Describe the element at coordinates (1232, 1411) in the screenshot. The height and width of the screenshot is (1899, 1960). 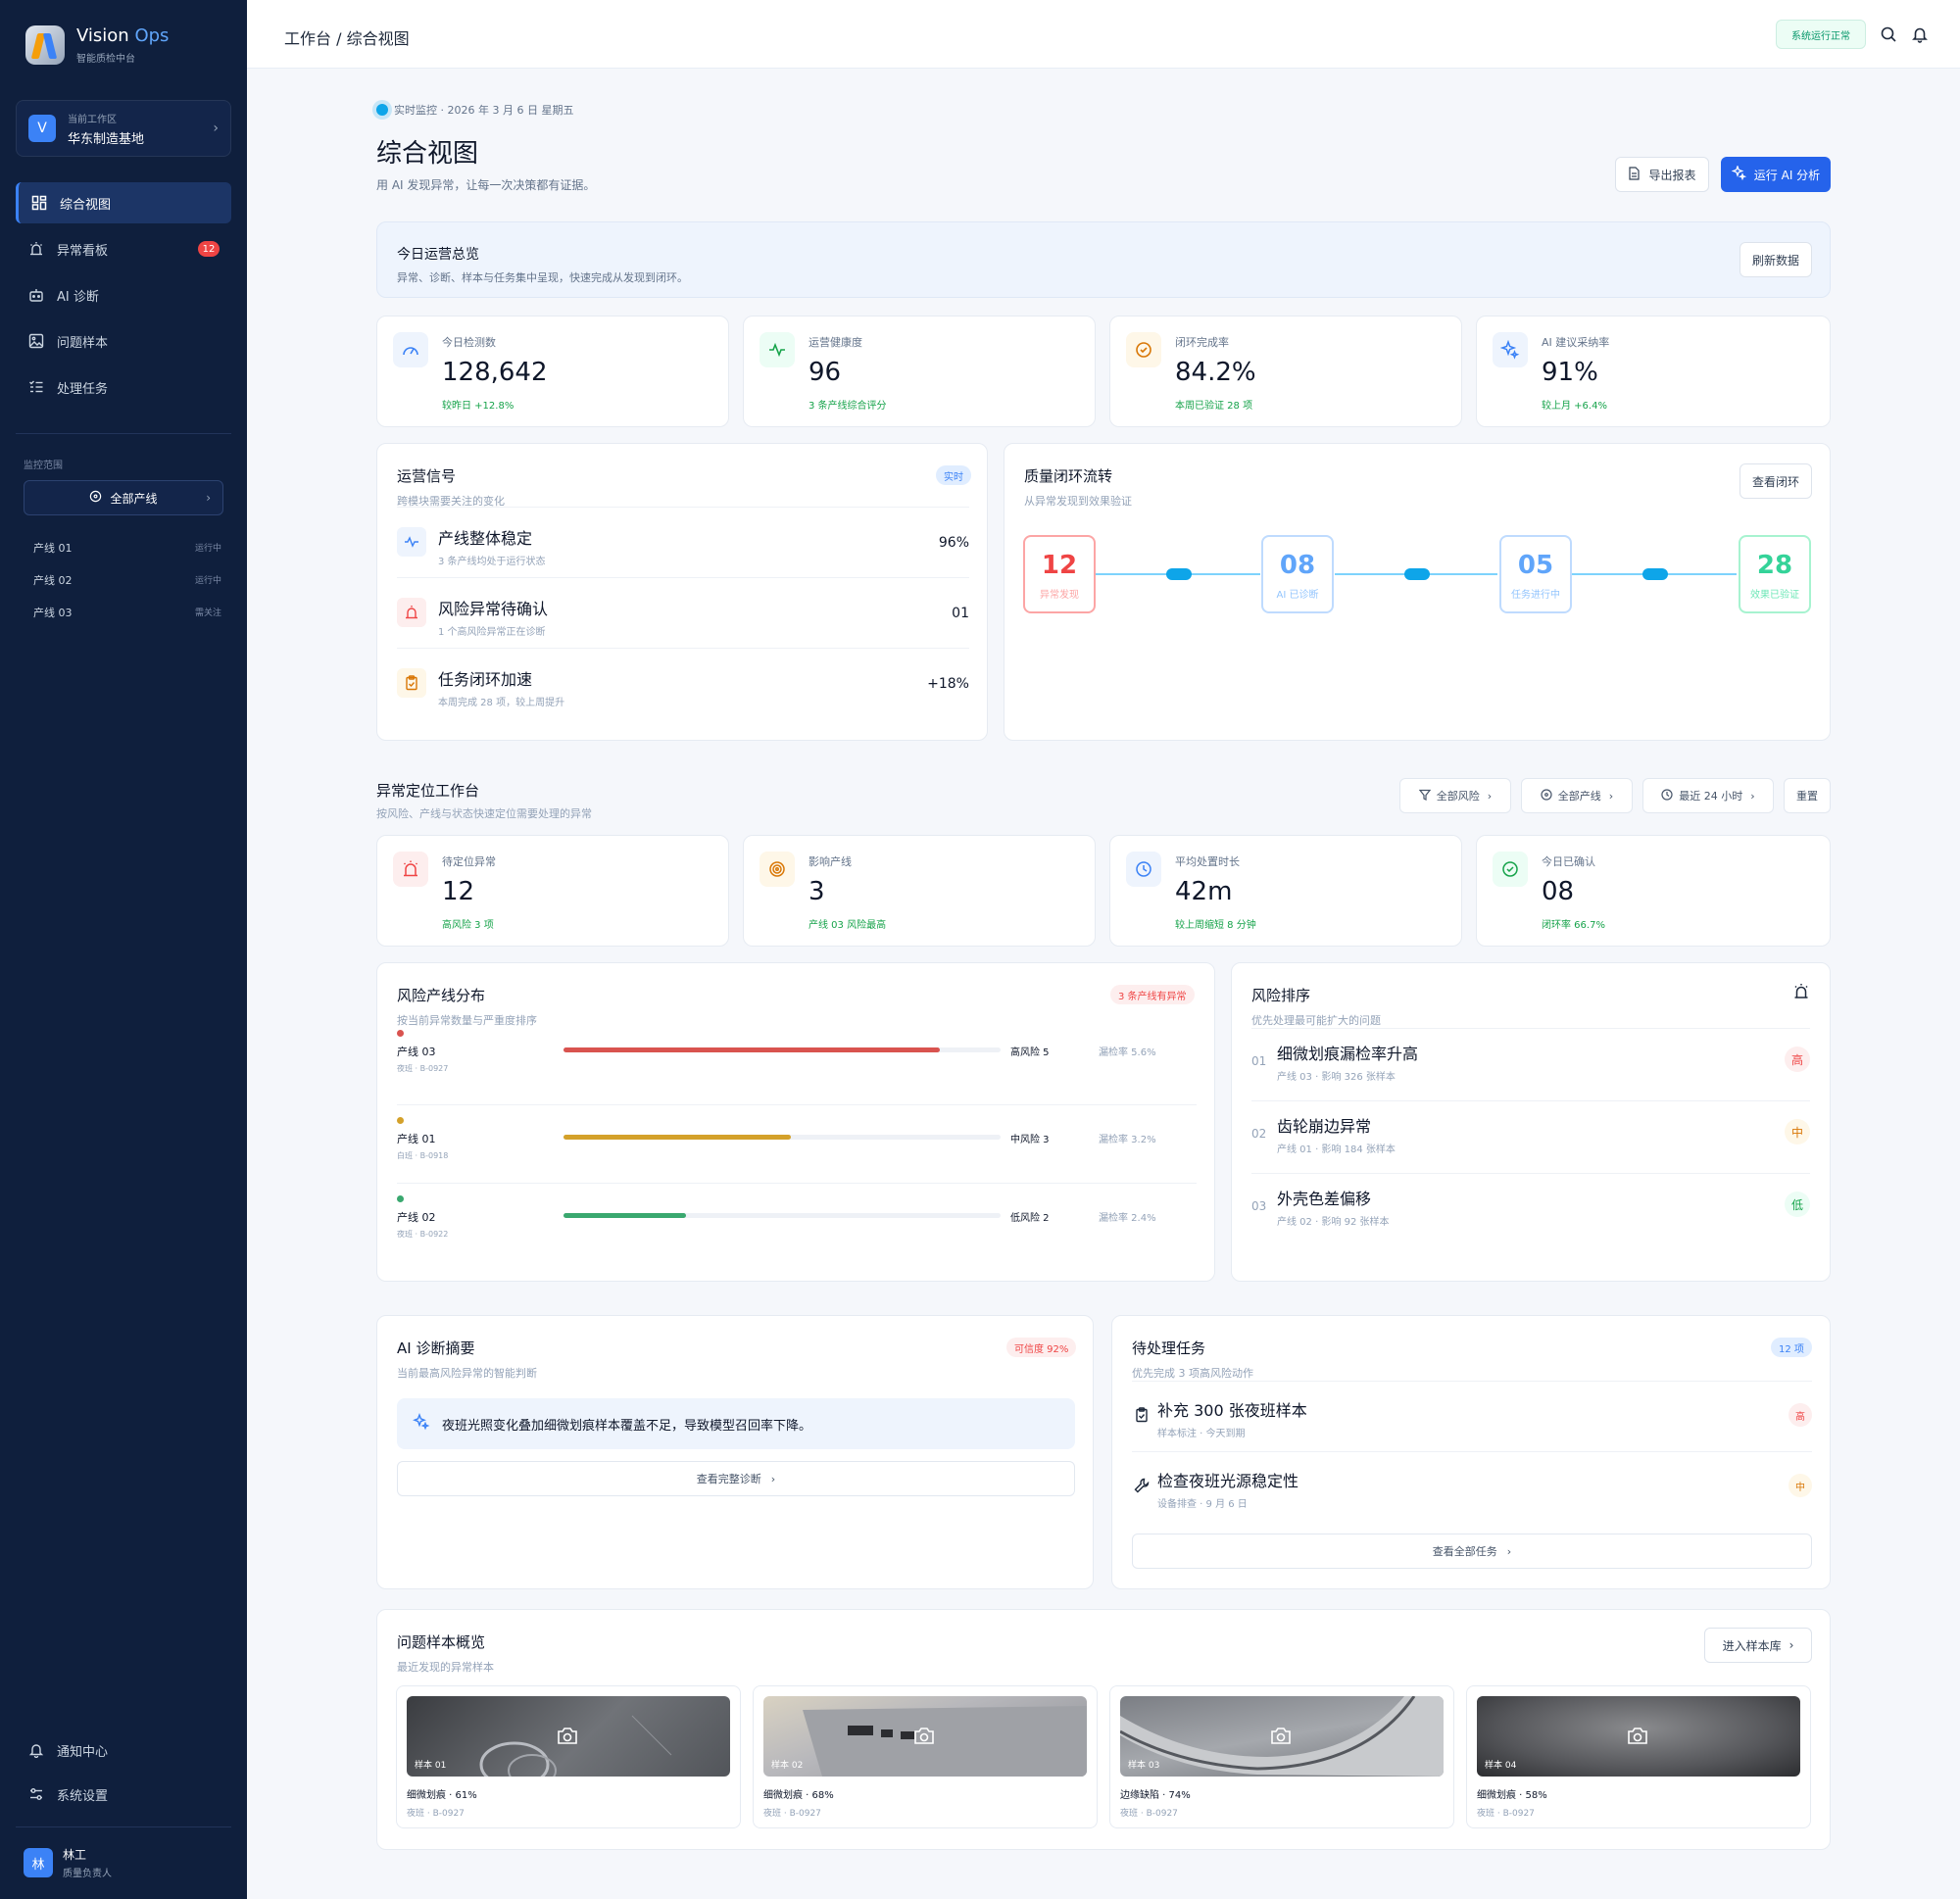
I see `task-title: 补充 300 张夜班样本` at that location.